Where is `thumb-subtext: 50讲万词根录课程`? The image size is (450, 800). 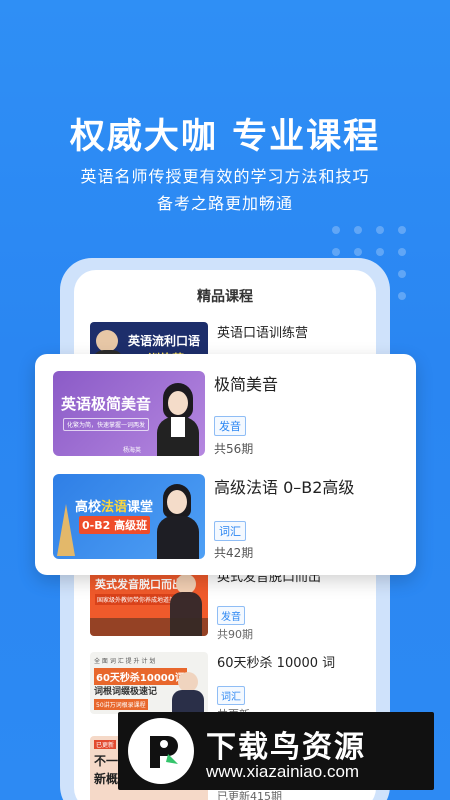 thumb-subtext: 50讲万词根录课程 is located at coordinates (121, 704).